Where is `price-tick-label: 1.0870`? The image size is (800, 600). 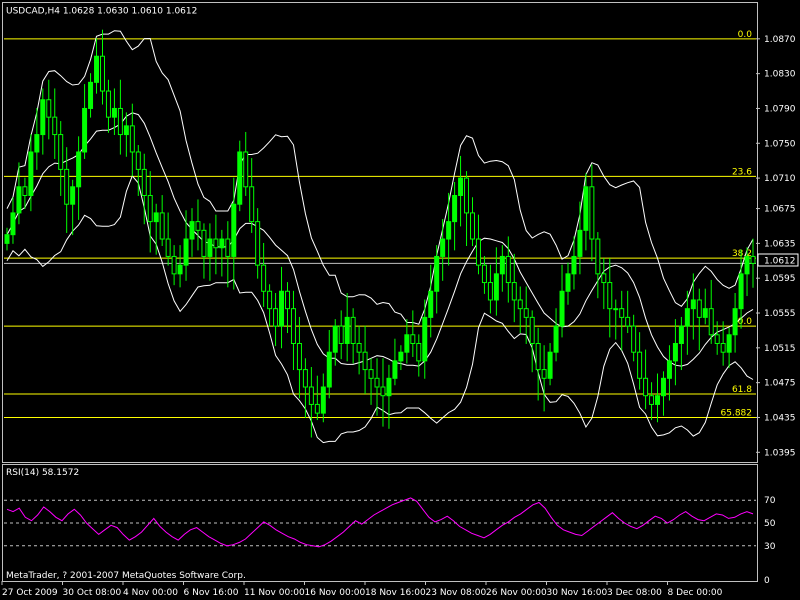 price-tick-label: 1.0870 is located at coordinates (780, 40).